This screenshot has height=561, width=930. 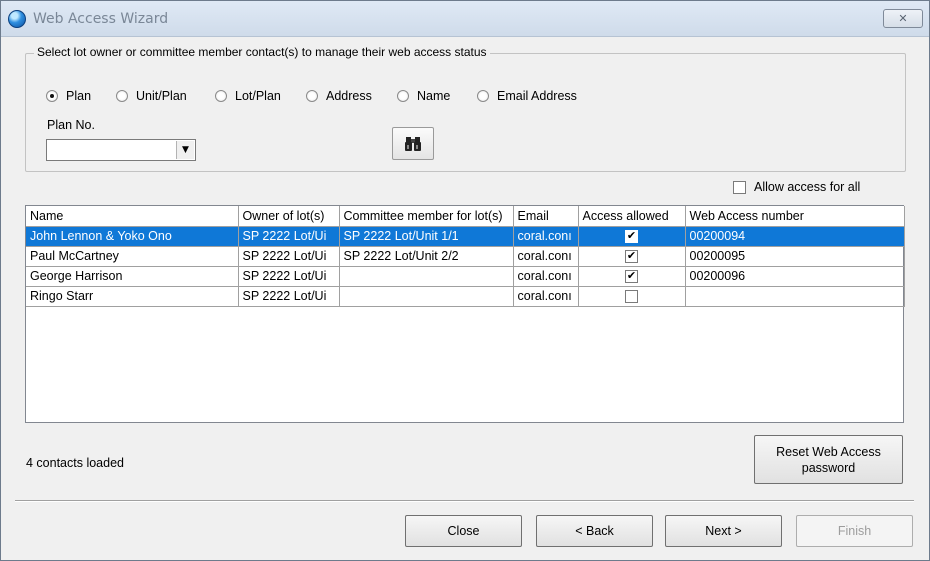 What do you see at coordinates (795, 216) in the screenshot?
I see `column-header-web-access-number: Web Access number` at bounding box center [795, 216].